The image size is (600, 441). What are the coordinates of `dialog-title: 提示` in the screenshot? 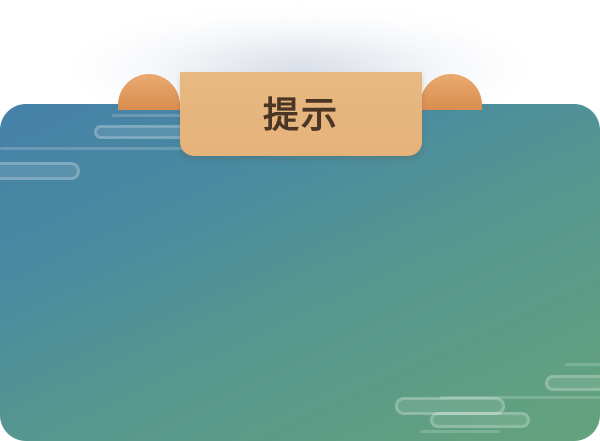 It's located at (300, 115).